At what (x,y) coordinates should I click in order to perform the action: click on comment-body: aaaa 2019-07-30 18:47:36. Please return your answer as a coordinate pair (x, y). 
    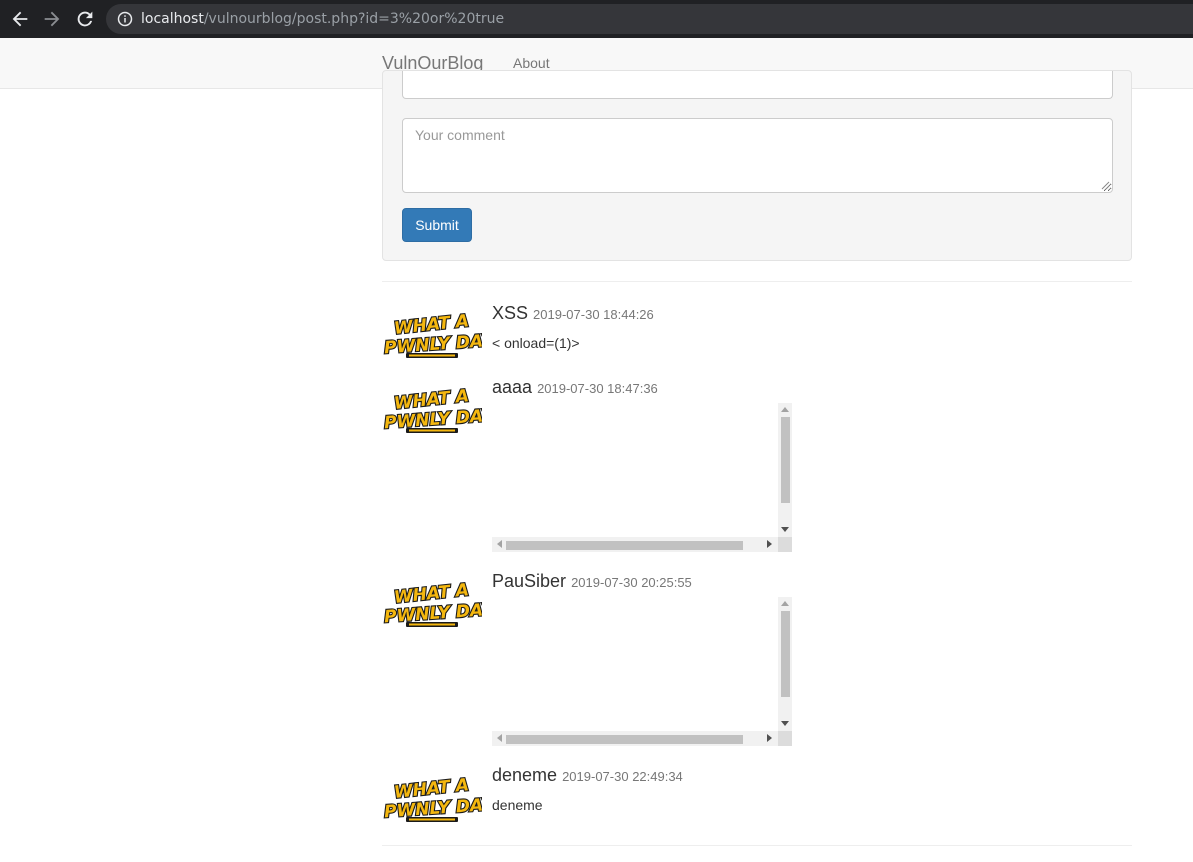
    Looking at the image, I should click on (575, 388).